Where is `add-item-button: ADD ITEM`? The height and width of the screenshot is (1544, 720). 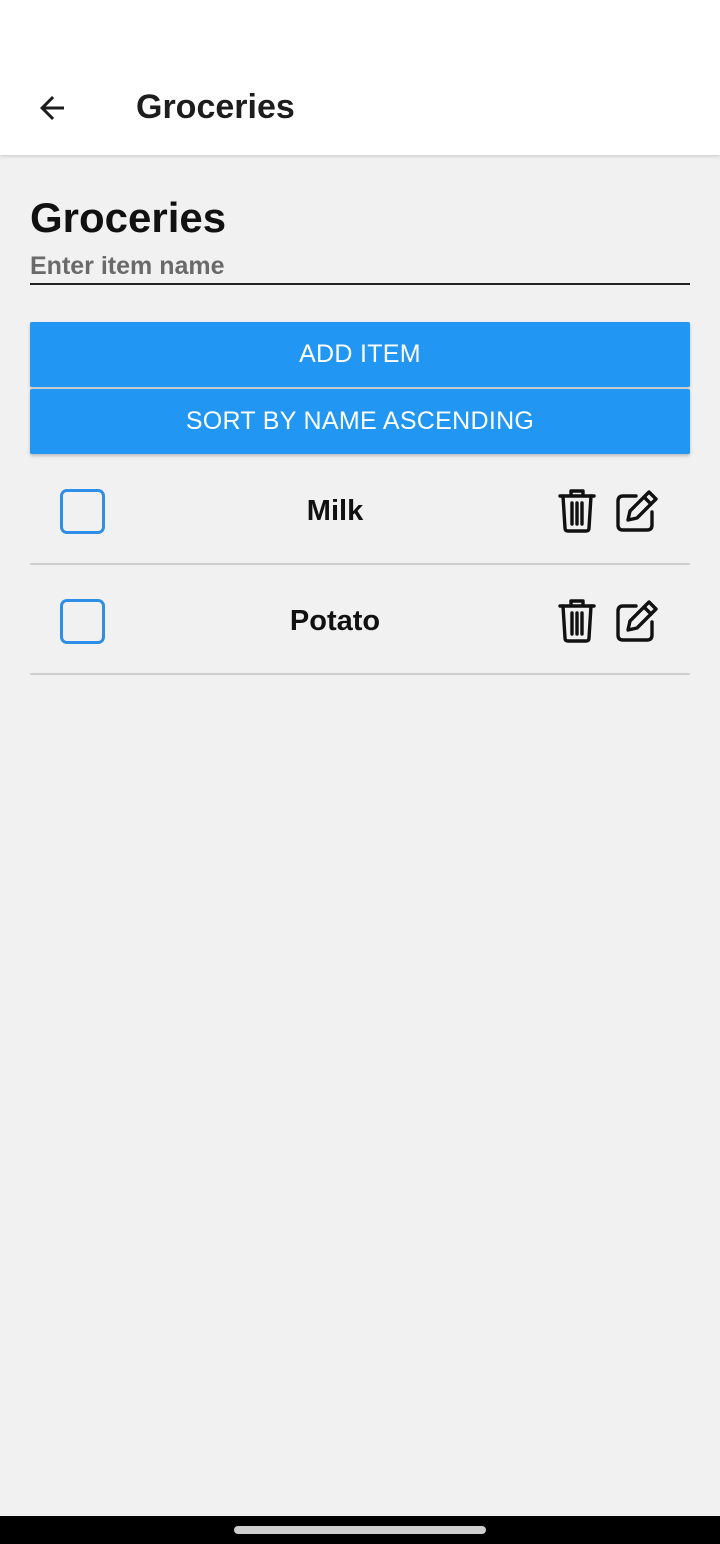
add-item-button: ADD ITEM is located at coordinates (360, 354).